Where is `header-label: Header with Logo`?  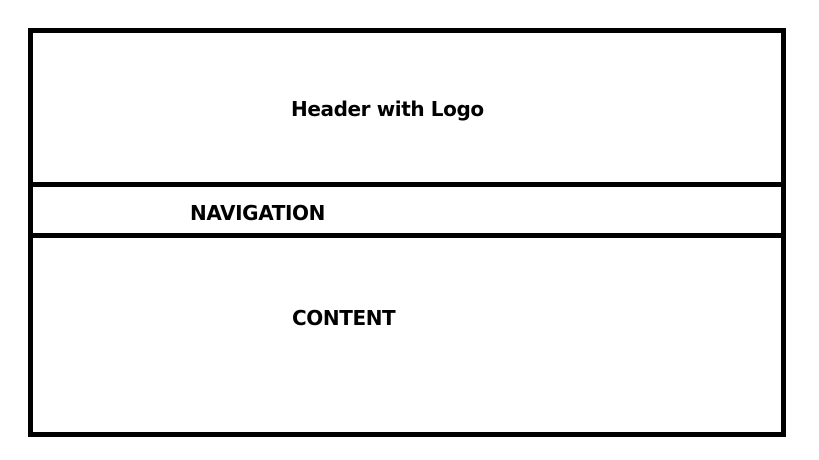
header-label: Header with Logo is located at coordinates (387, 109).